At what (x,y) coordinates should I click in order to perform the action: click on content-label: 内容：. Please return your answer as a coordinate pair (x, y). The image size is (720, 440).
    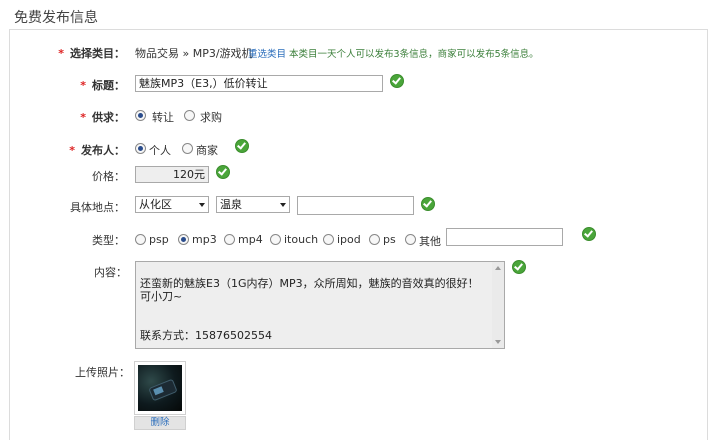
    Looking at the image, I should click on (110, 272).